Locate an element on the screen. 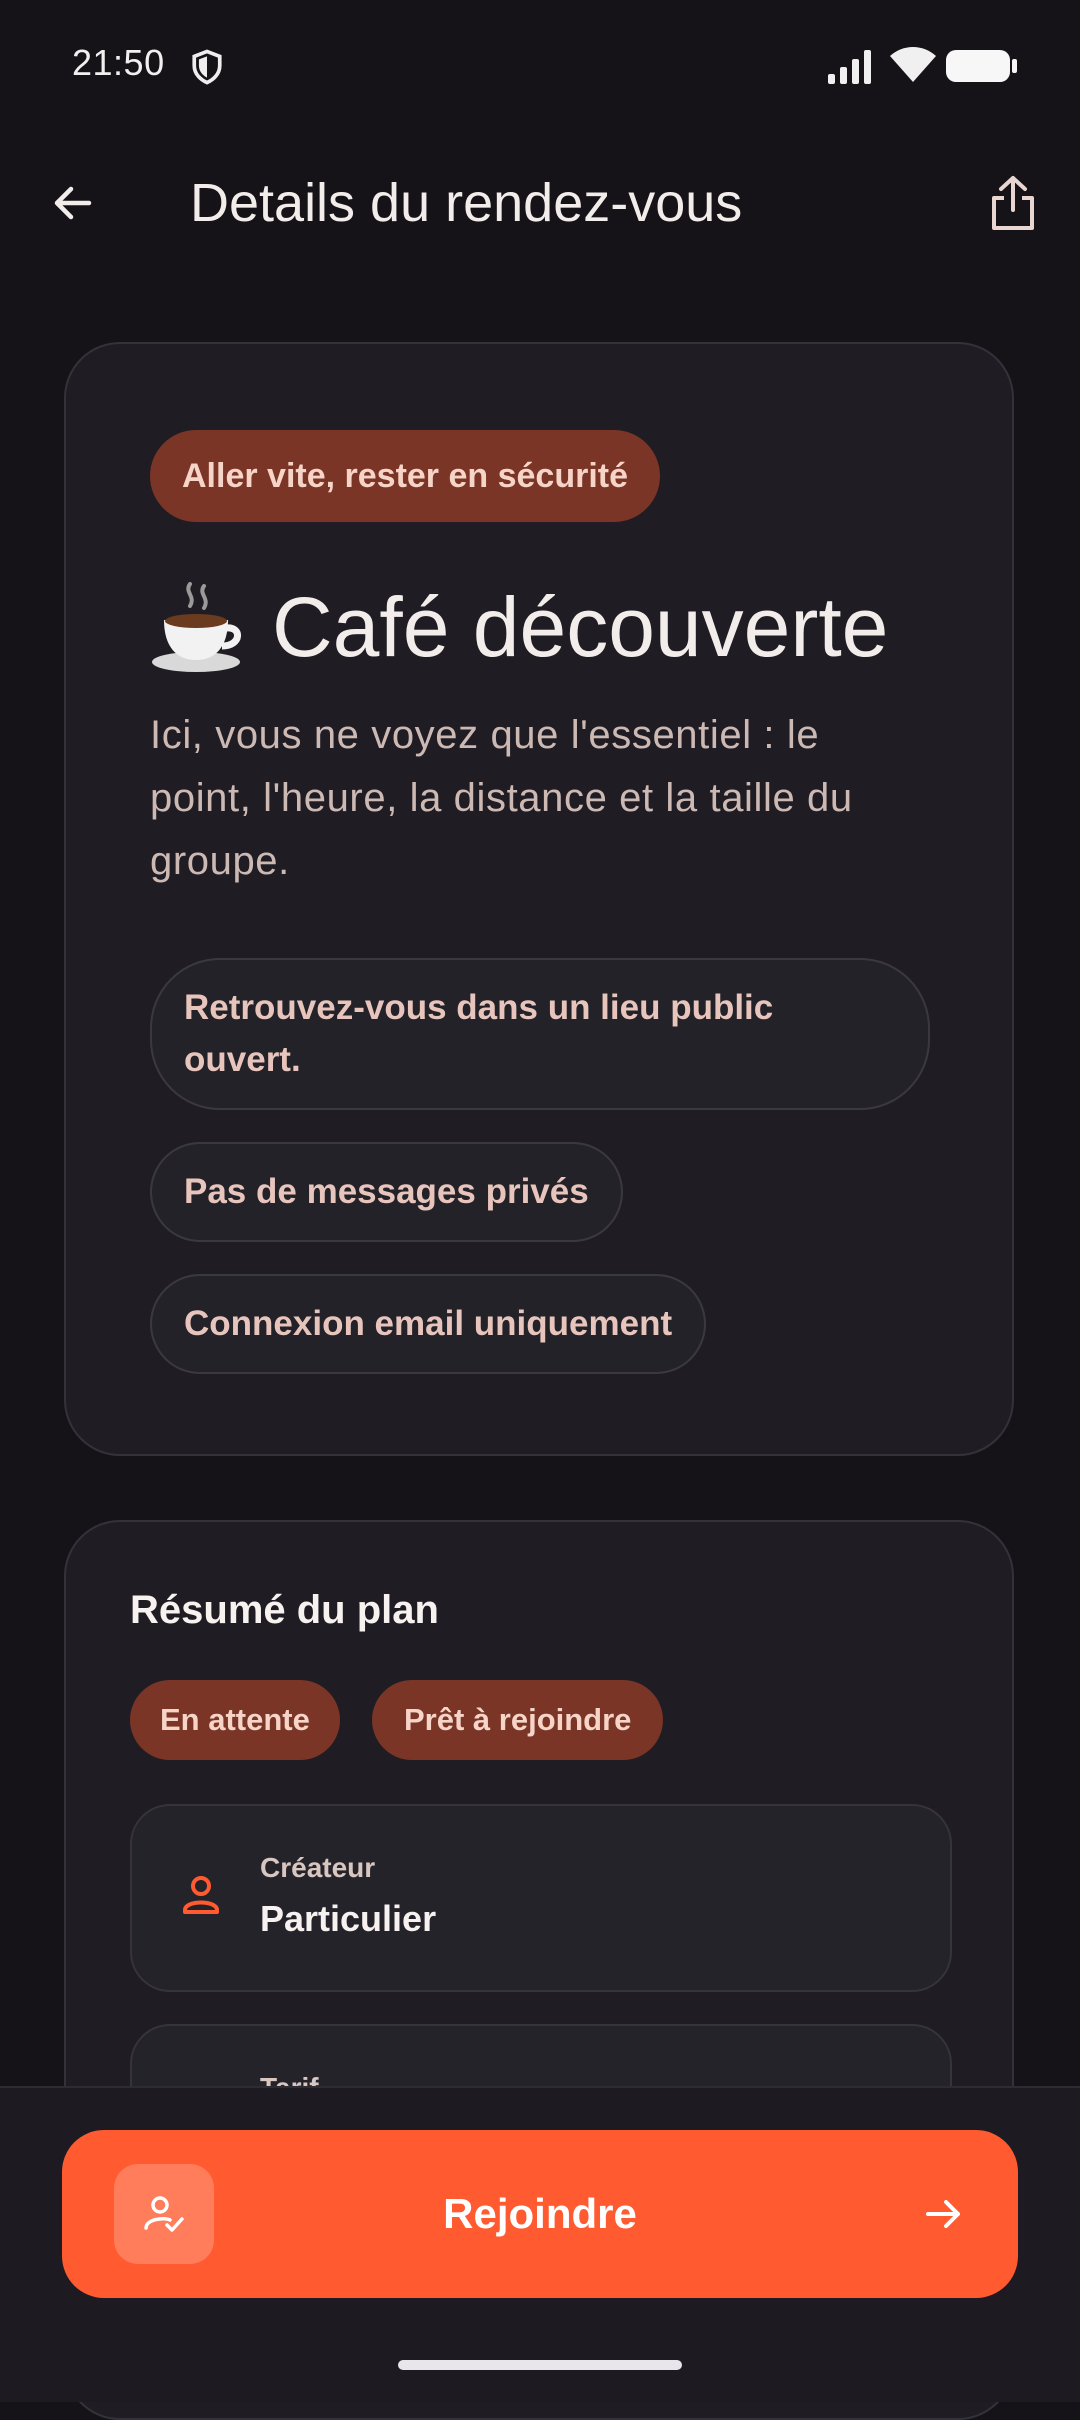  bottom-action-bar: Rejoindre is located at coordinates (540, 2244).